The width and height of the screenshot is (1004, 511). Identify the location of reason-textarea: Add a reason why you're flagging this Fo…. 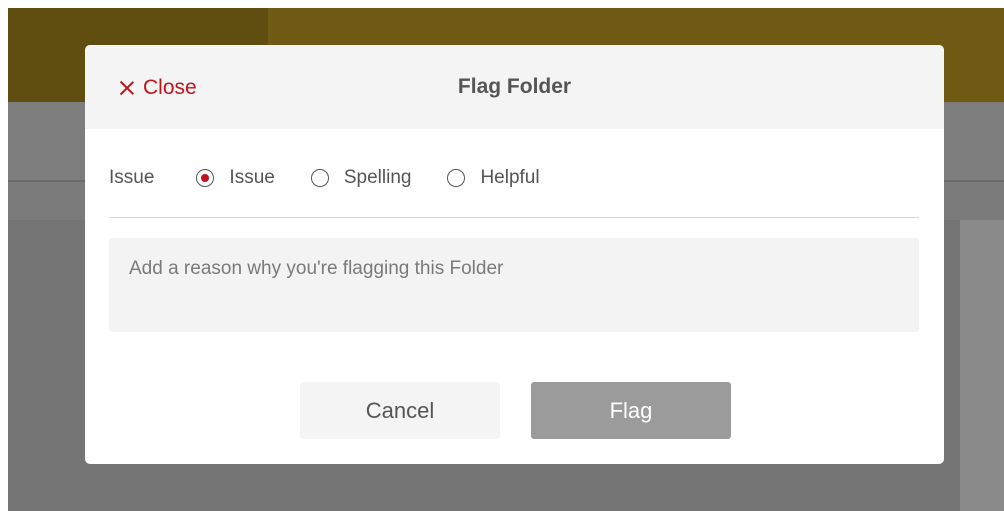
(514, 285).